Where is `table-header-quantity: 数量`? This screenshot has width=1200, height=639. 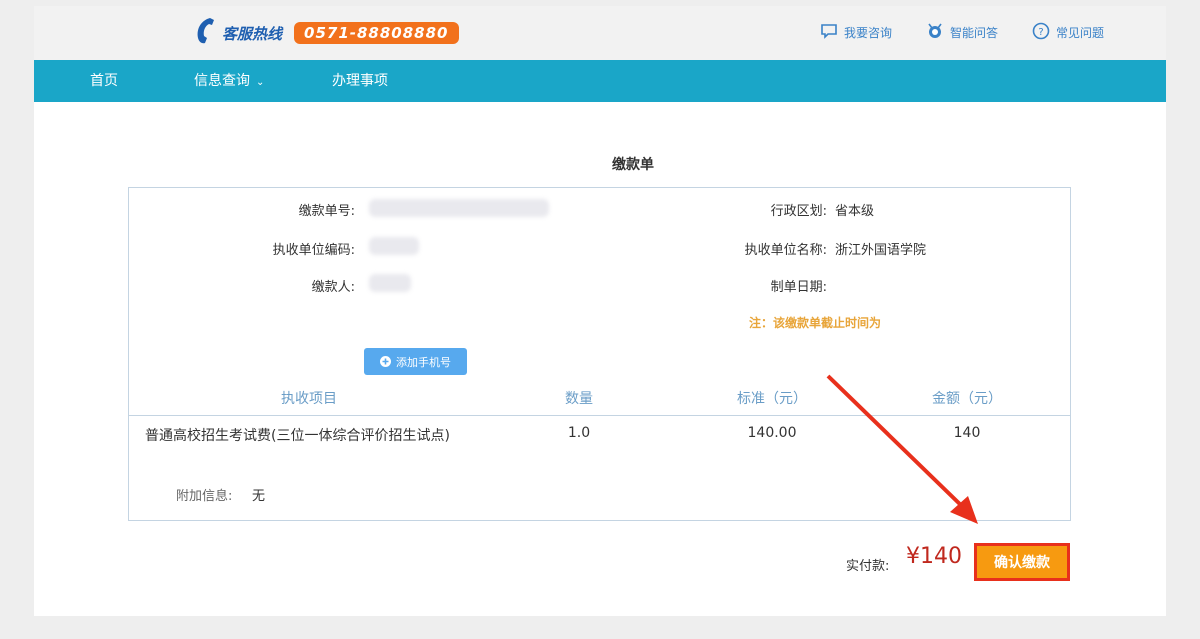
table-header-quantity: 数量 is located at coordinates (579, 399).